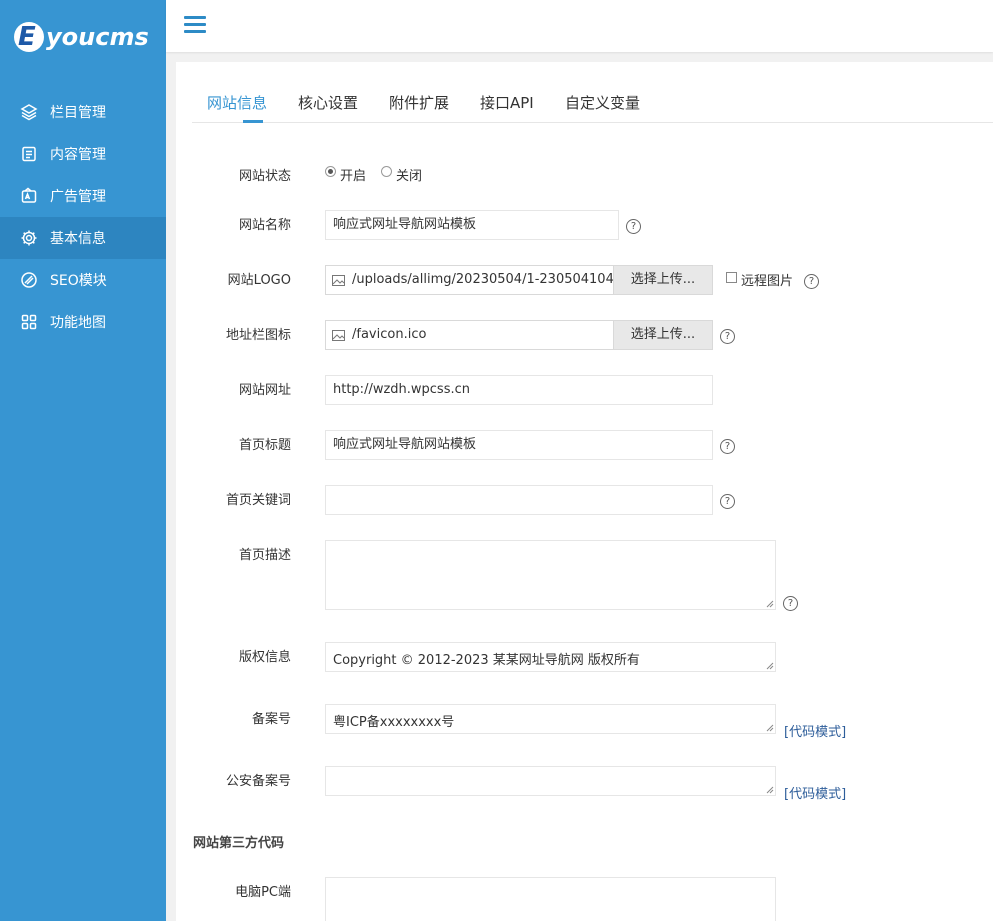 The image size is (993, 921). Describe the element at coordinates (258, 335) in the screenshot. I see `favicon-label: 地址栏图标` at that location.